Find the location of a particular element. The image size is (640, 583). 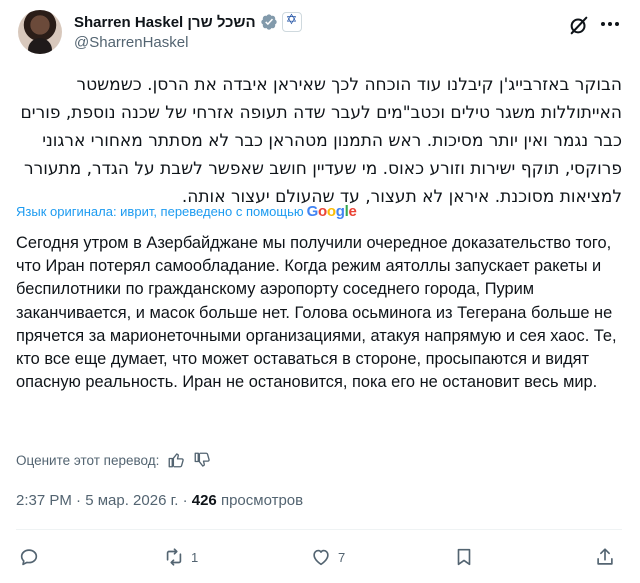

repost-icon is located at coordinates (174, 557).